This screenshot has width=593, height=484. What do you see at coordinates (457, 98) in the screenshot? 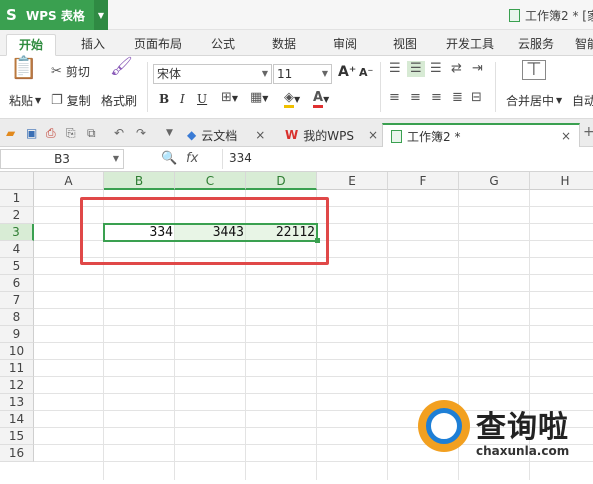
I see `justify-button: ≣` at bounding box center [457, 98].